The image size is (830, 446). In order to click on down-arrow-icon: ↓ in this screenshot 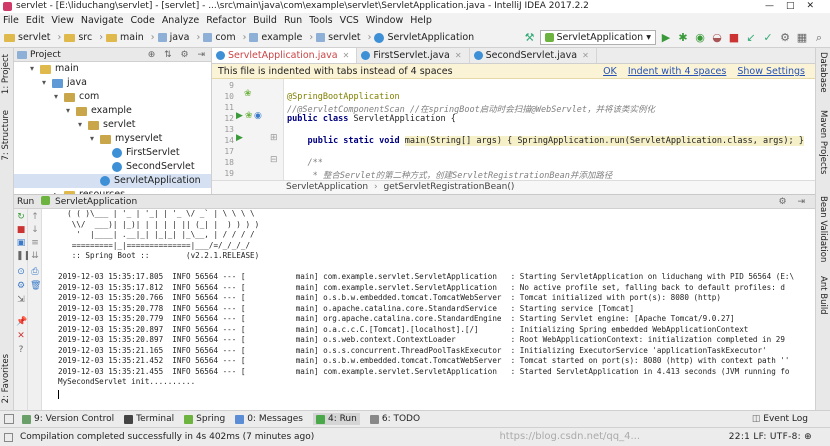, I will do `click(35, 230)`.